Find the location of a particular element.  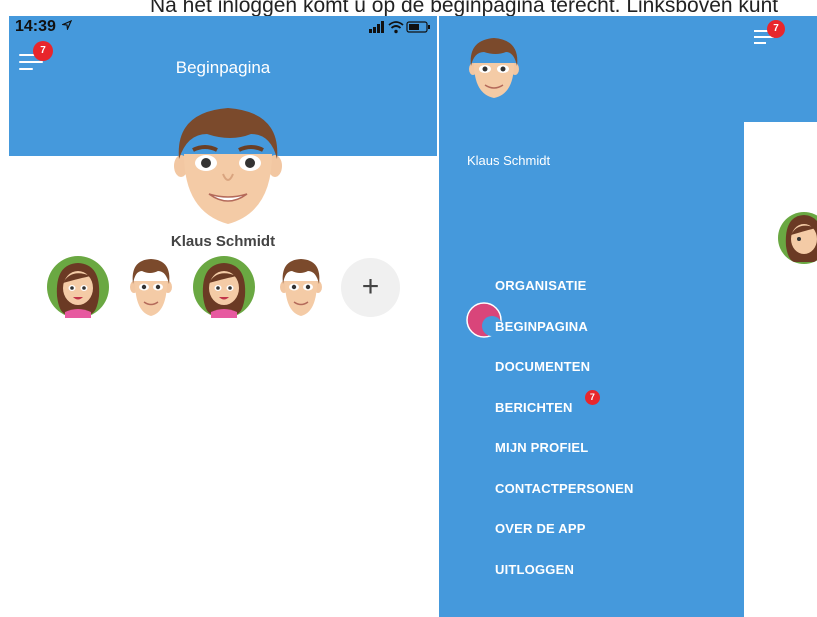

add-icon: + is located at coordinates (370, 286).